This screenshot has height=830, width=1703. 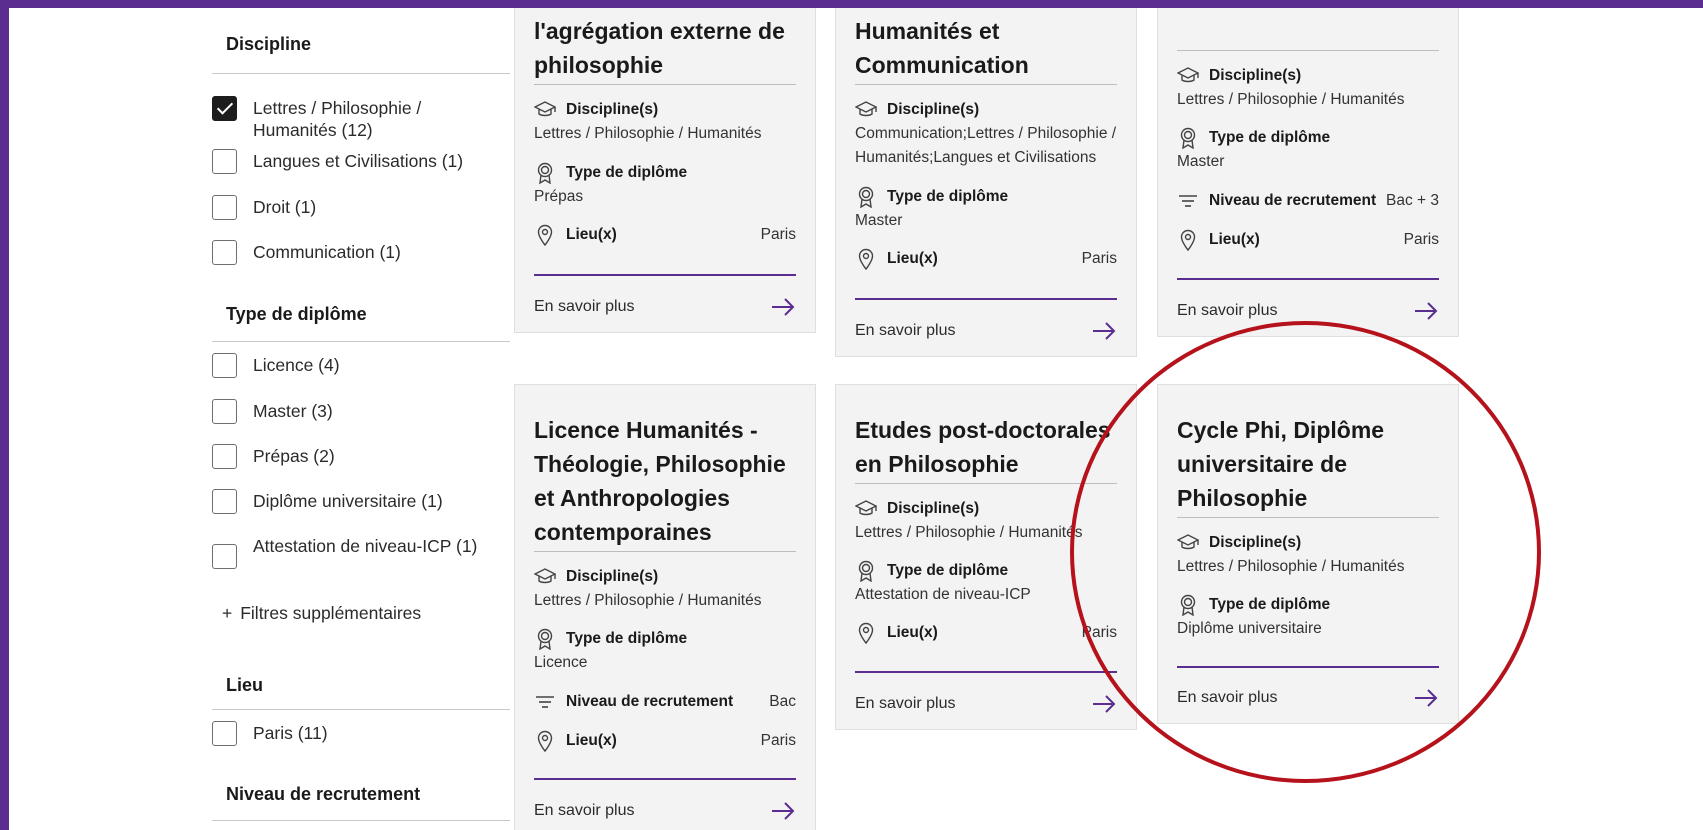 I want to click on filter-option-droit: Droit (1), so click(x=264, y=207).